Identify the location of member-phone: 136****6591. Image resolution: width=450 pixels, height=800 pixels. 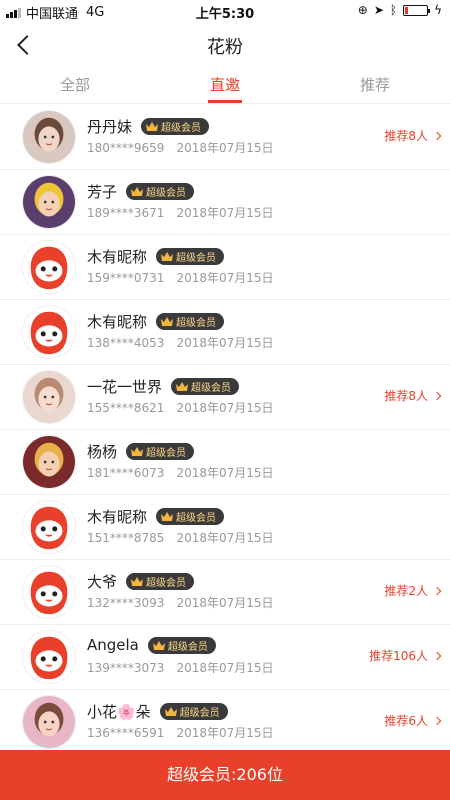
(126, 733).